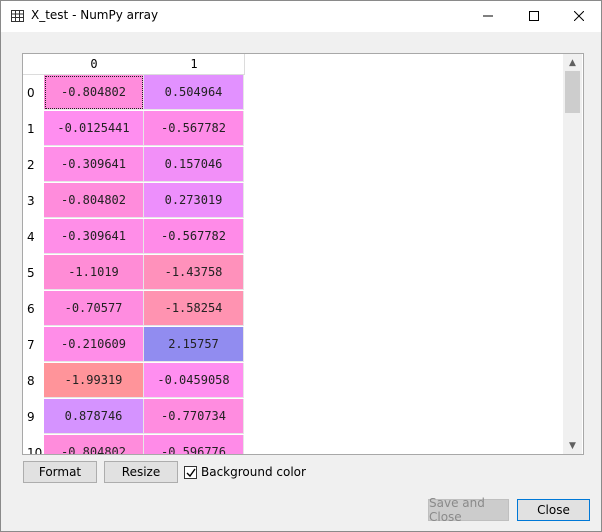 Image resolution: width=602 pixels, height=532 pixels. What do you see at coordinates (94, 92) in the screenshot?
I see `table-cell-0-0: -0.804802` at bounding box center [94, 92].